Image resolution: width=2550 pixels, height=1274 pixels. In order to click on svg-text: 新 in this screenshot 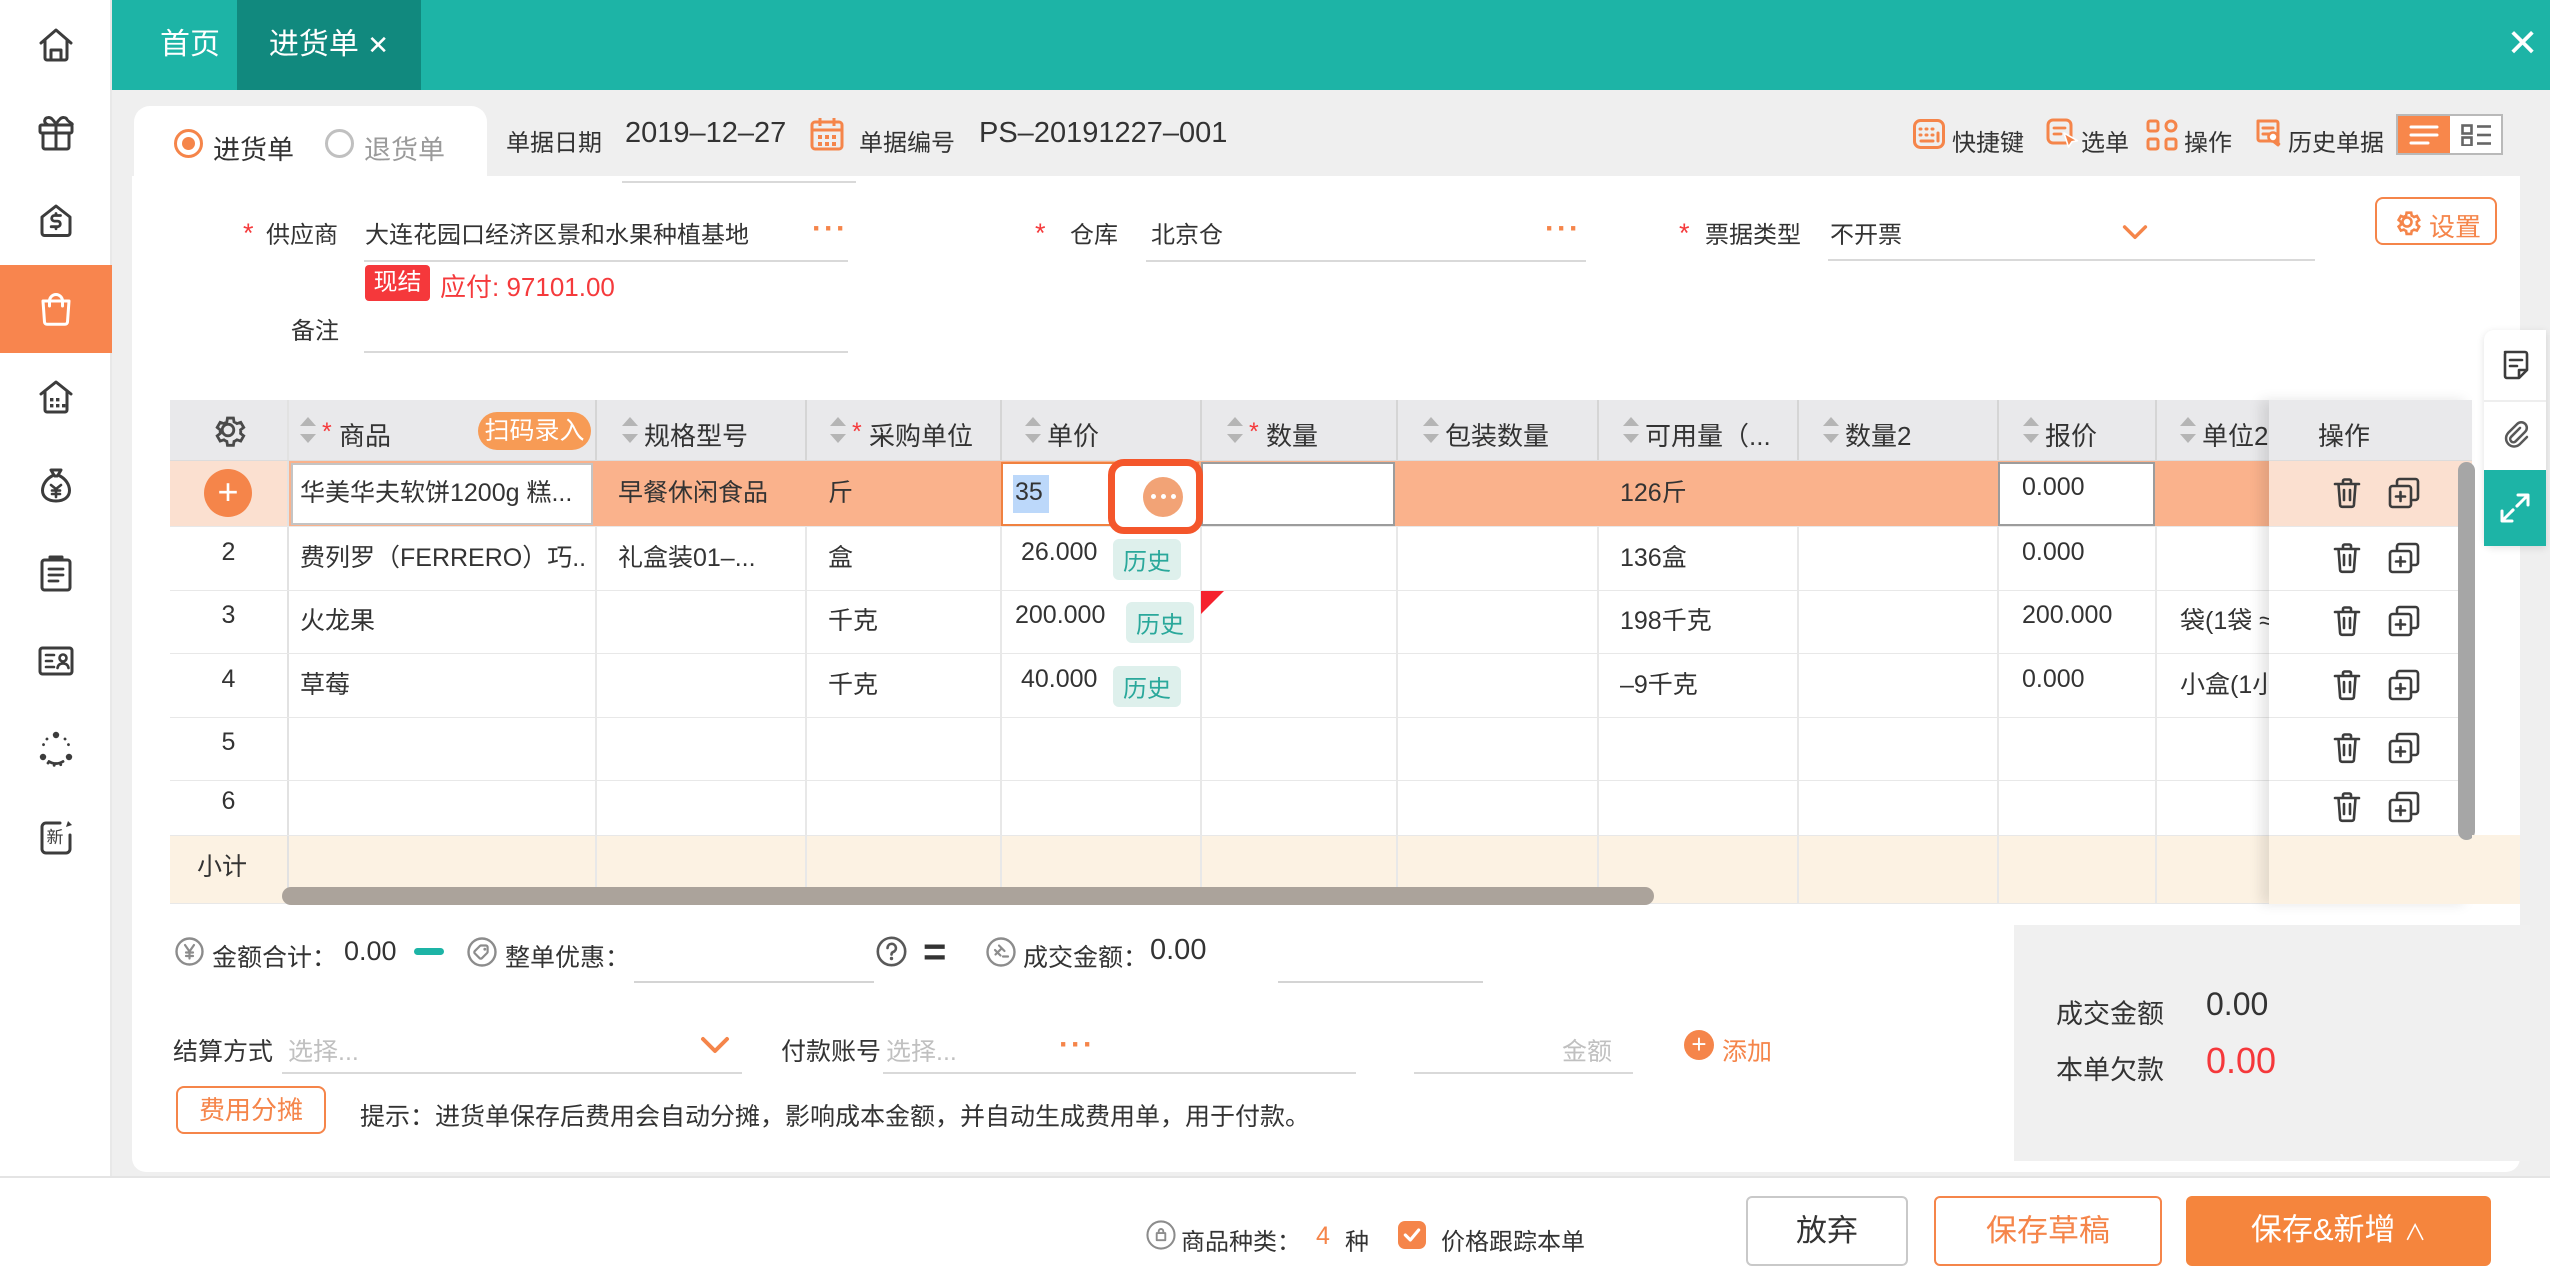, I will do `click(55, 835)`.